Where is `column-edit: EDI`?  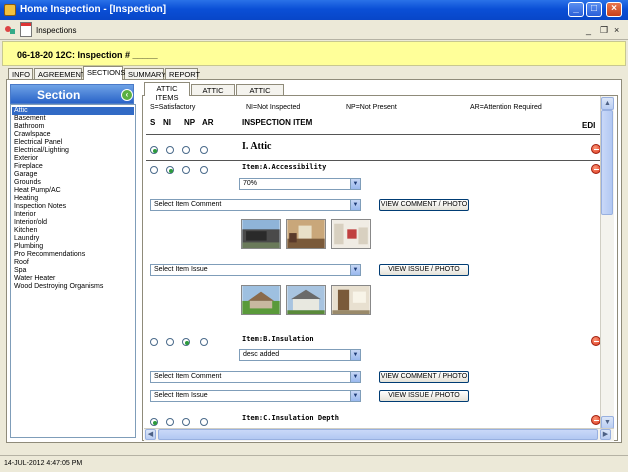
column-edit: EDI is located at coordinates (589, 125).